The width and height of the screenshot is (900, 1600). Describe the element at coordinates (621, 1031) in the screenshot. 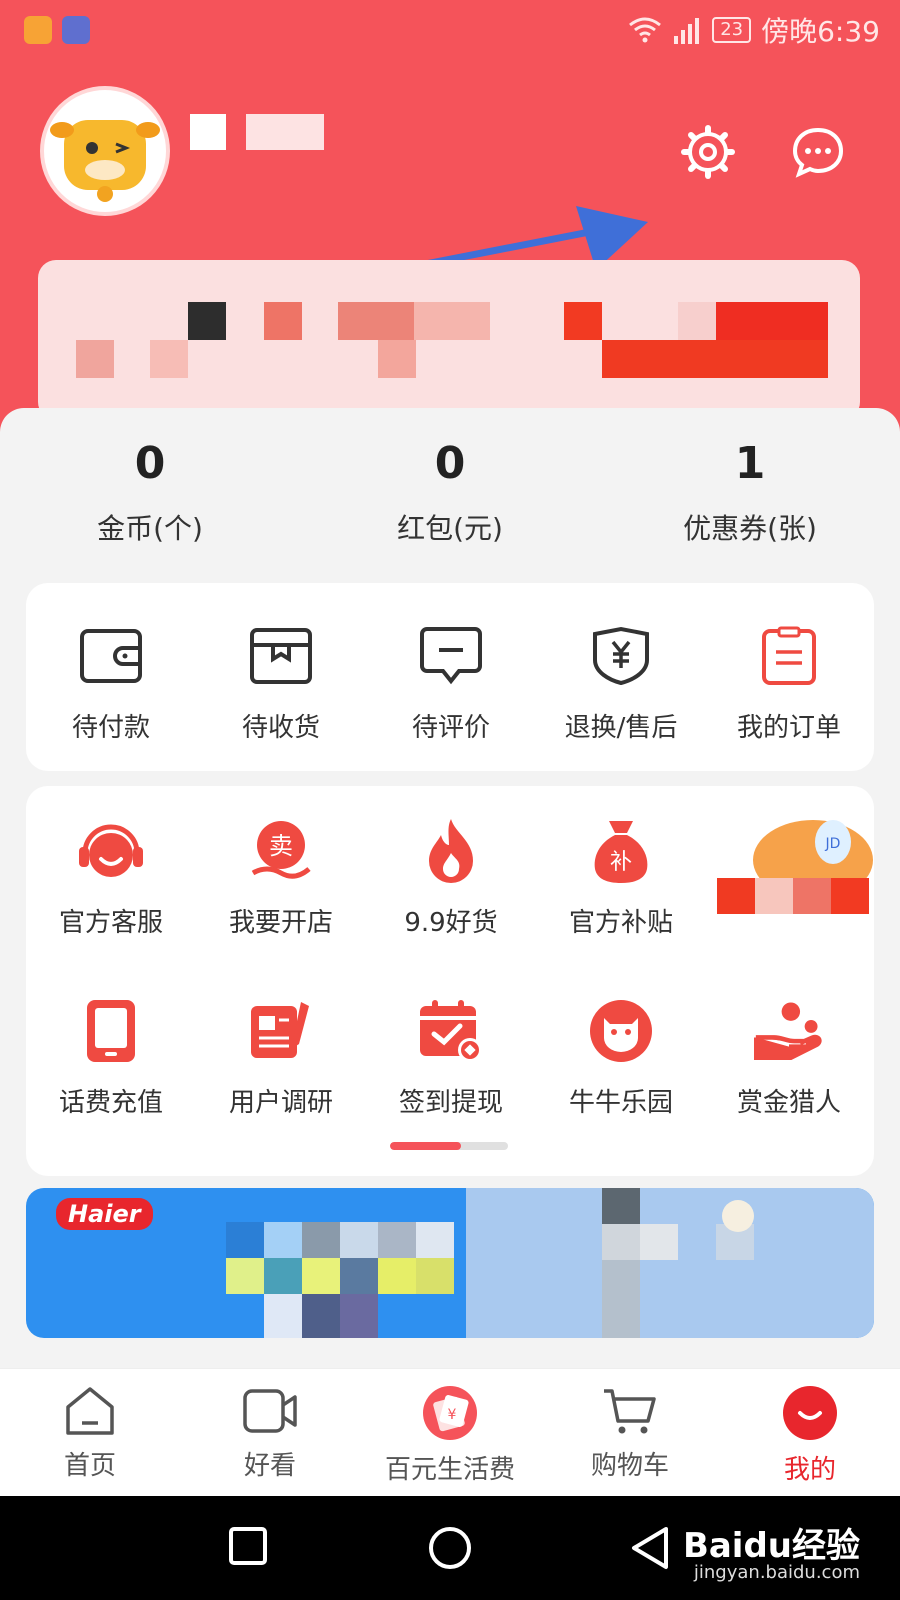

I see `cow-icon` at that location.